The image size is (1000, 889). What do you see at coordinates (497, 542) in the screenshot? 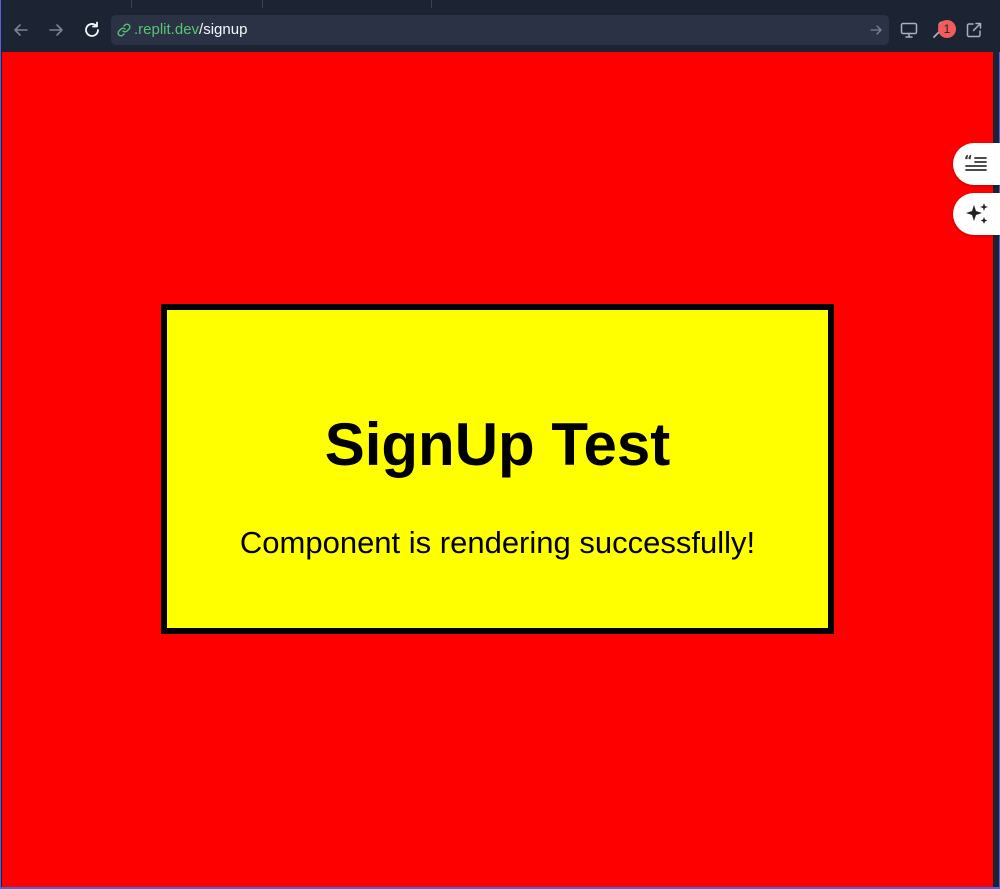
I see `status-message: Component is rendering successfully!` at bounding box center [497, 542].